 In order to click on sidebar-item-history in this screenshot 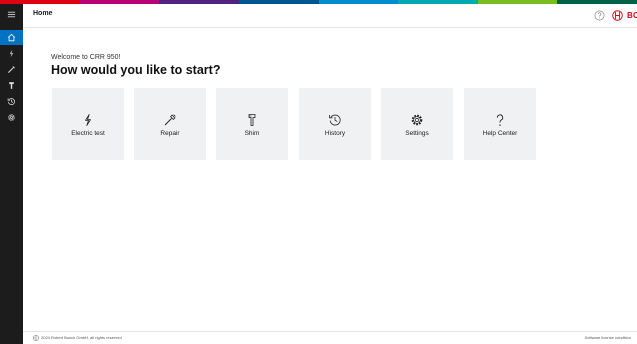, I will do `click(11, 101)`.